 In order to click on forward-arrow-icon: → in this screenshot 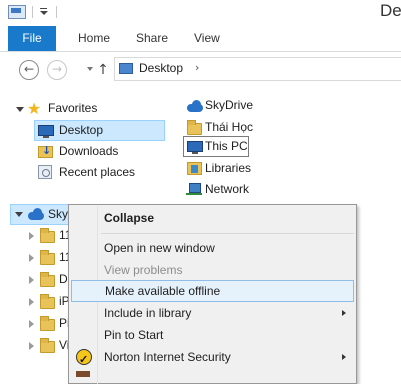, I will do `click(57, 69)`.